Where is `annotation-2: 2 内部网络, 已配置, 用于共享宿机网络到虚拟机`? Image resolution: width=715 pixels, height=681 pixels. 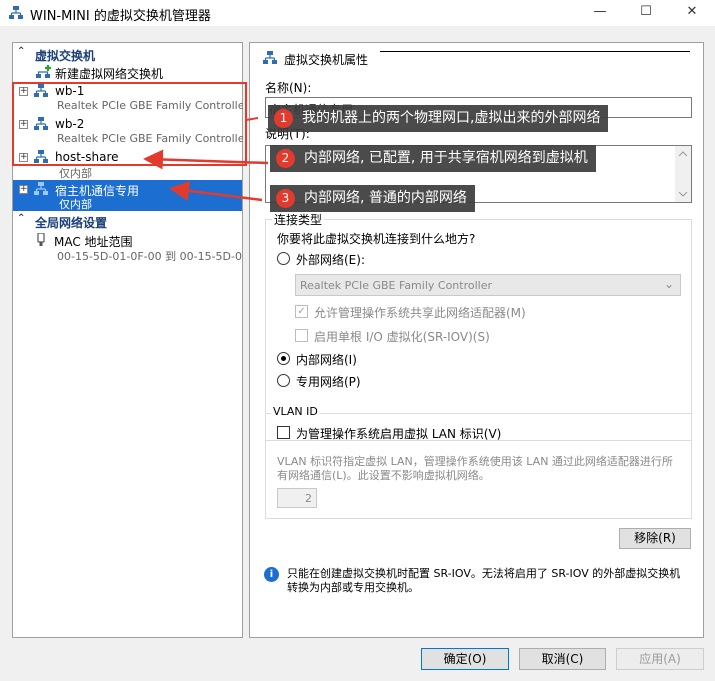
annotation-2: 2 内部网络, 已配置, 用于共享宿机网络到虚拟机 is located at coordinates (433, 158).